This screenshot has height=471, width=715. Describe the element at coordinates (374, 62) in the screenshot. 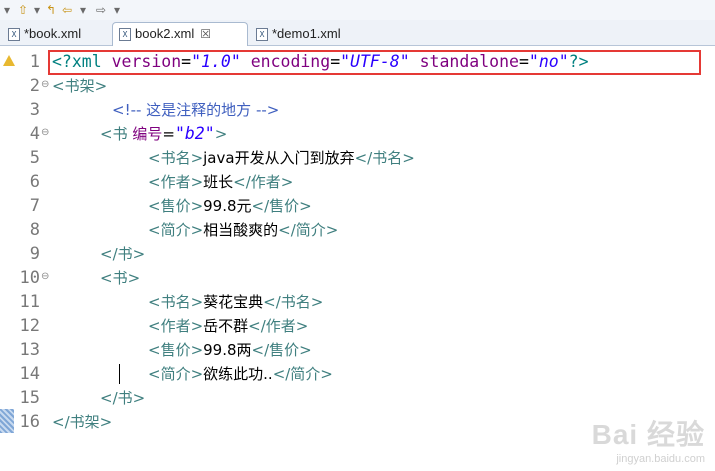

I see `highlight-box` at that location.